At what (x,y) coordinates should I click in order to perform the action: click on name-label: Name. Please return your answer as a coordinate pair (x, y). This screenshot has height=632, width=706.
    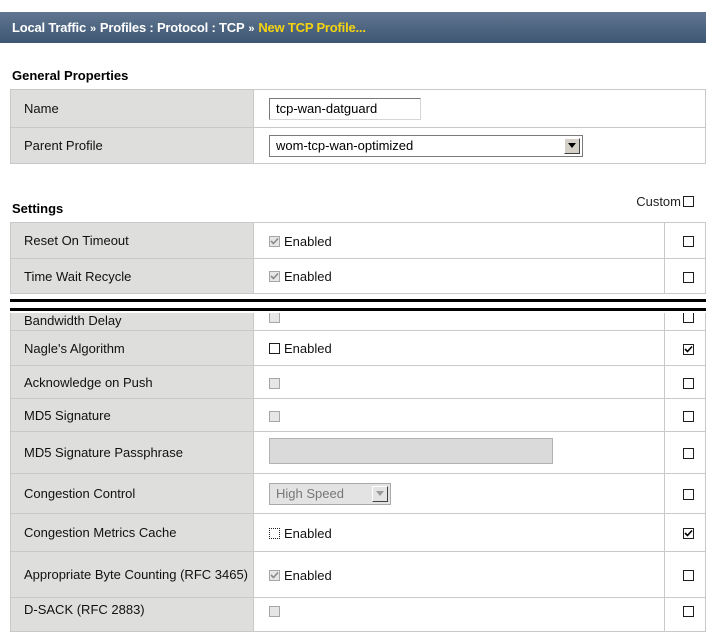
    Looking at the image, I should click on (132, 108).